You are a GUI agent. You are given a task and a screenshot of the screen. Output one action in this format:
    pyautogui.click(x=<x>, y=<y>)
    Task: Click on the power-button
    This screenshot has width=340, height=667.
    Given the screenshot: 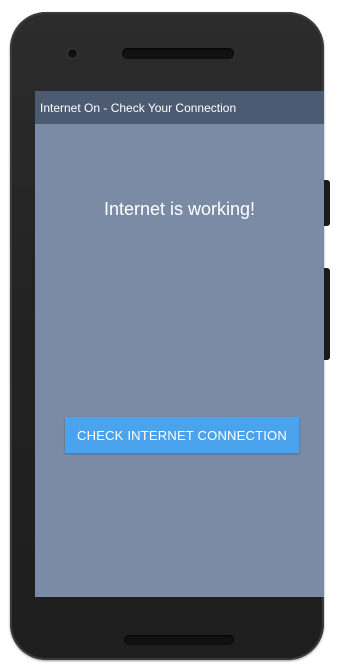 What is the action you would take?
    pyautogui.click(x=327, y=203)
    